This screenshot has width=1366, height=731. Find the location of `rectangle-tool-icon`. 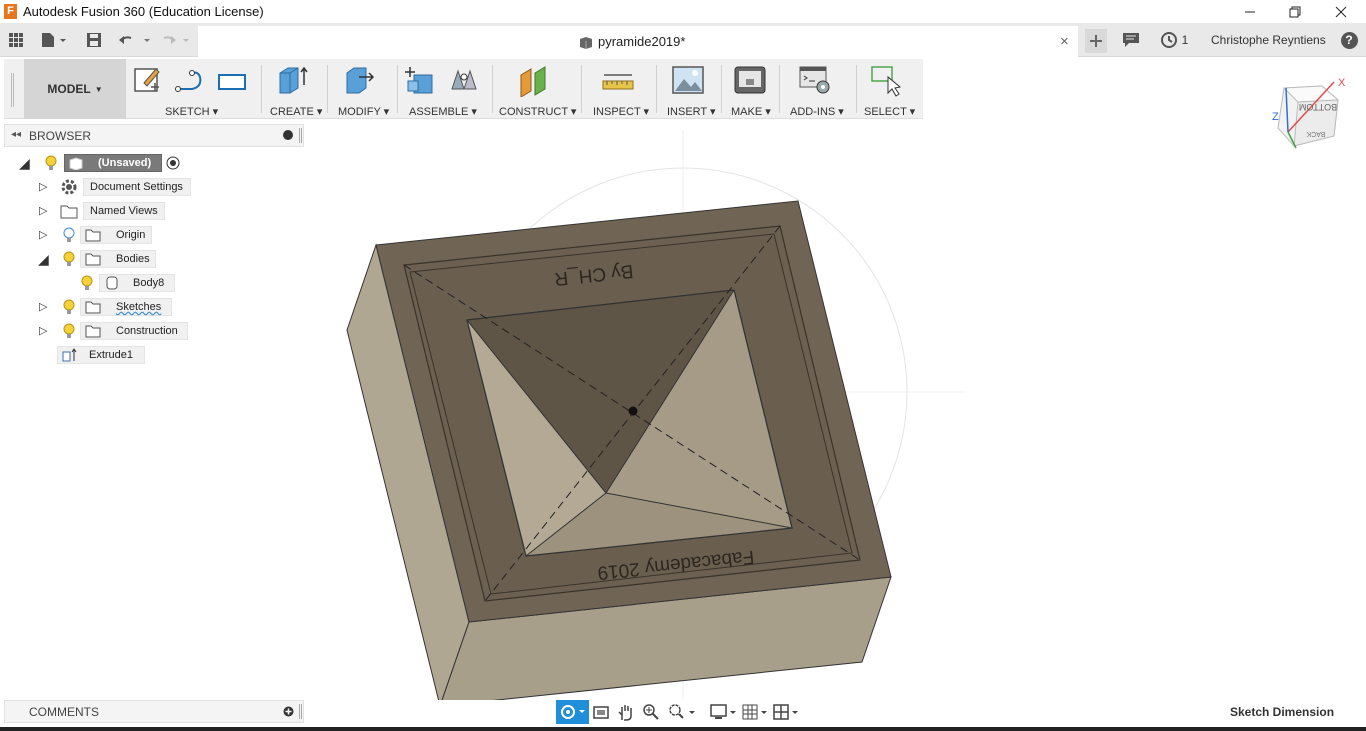

rectangle-tool-icon is located at coordinates (232, 80).